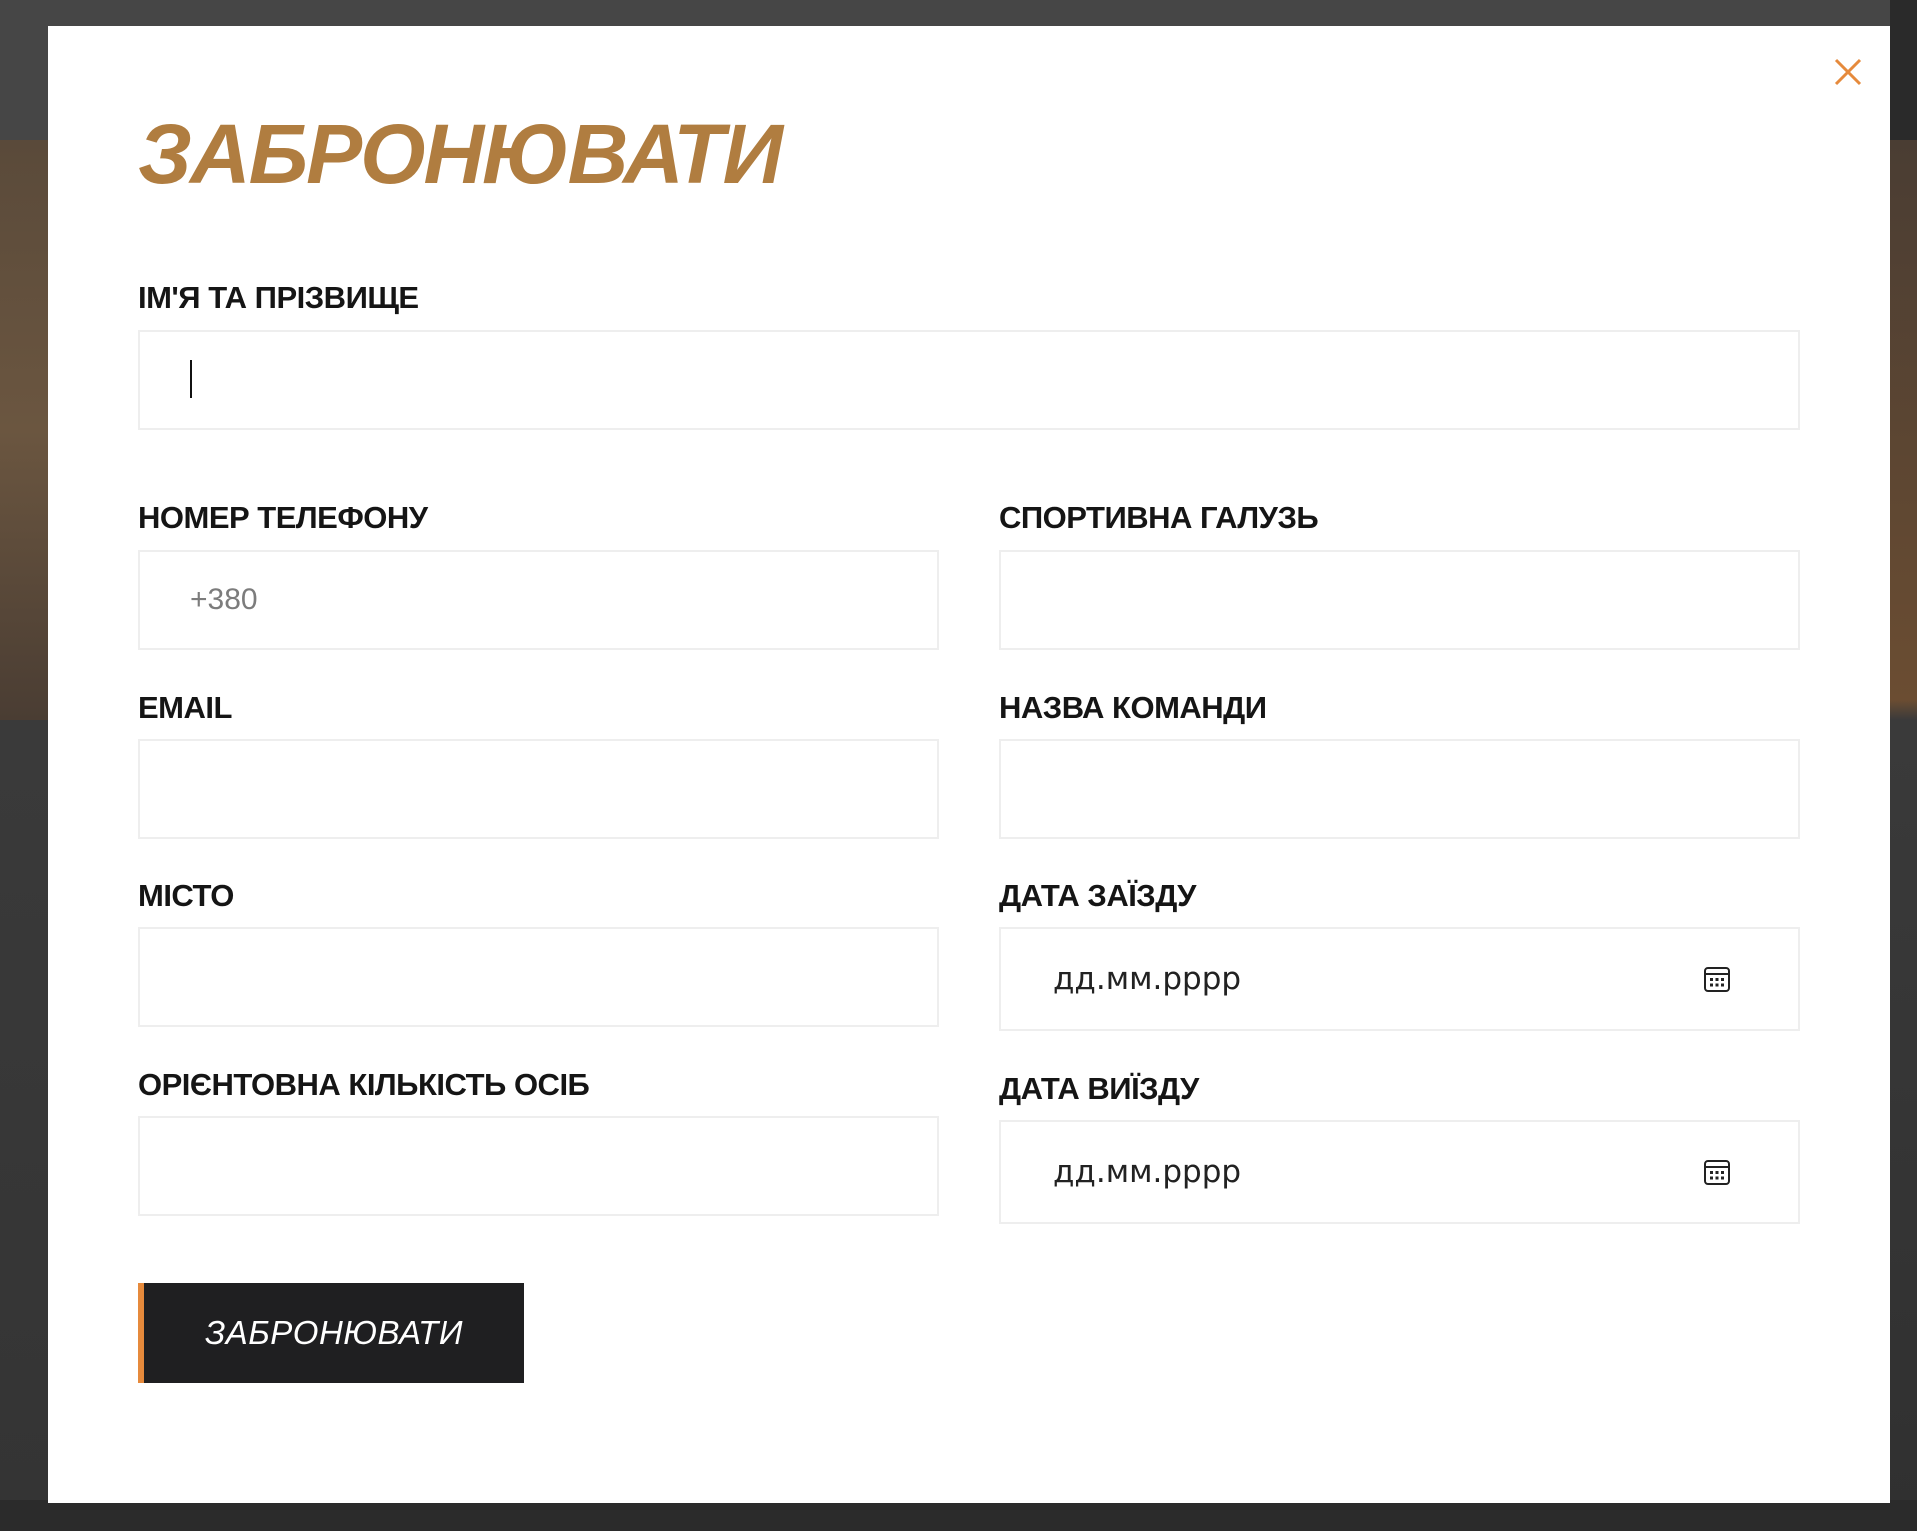  I want to click on check-out-date-input: дд.мм.рррр, so click(1399, 1172).